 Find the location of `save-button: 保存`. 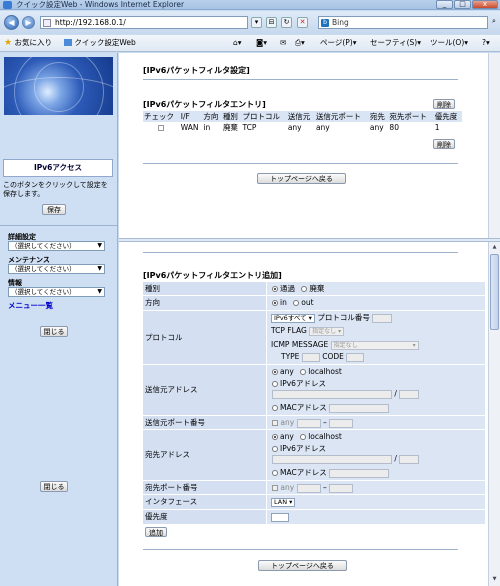

save-button: 保存 is located at coordinates (54, 209).